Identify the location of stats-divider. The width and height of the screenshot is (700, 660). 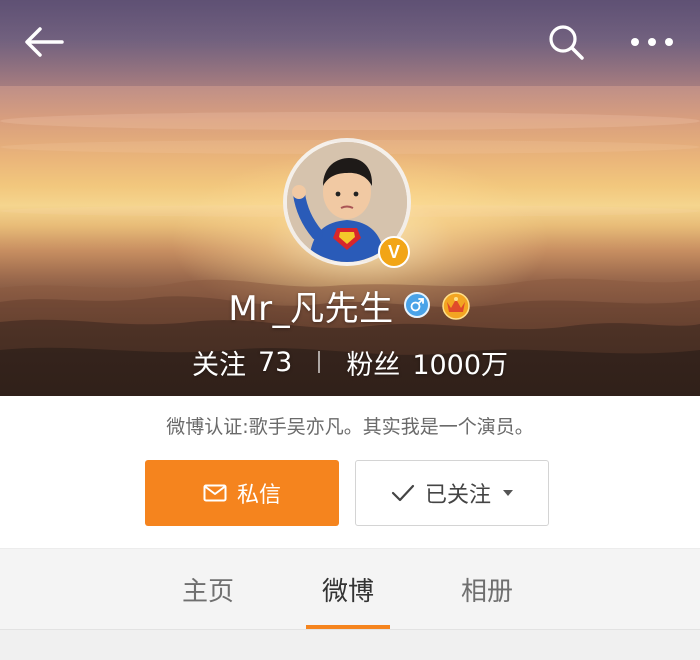
(319, 362).